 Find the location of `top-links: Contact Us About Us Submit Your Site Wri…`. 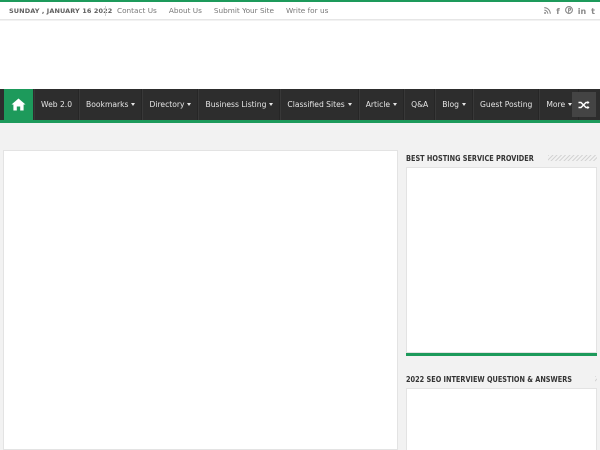

top-links: Contact Us About Us Submit Your Site Wri… is located at coordinates (222, 10).